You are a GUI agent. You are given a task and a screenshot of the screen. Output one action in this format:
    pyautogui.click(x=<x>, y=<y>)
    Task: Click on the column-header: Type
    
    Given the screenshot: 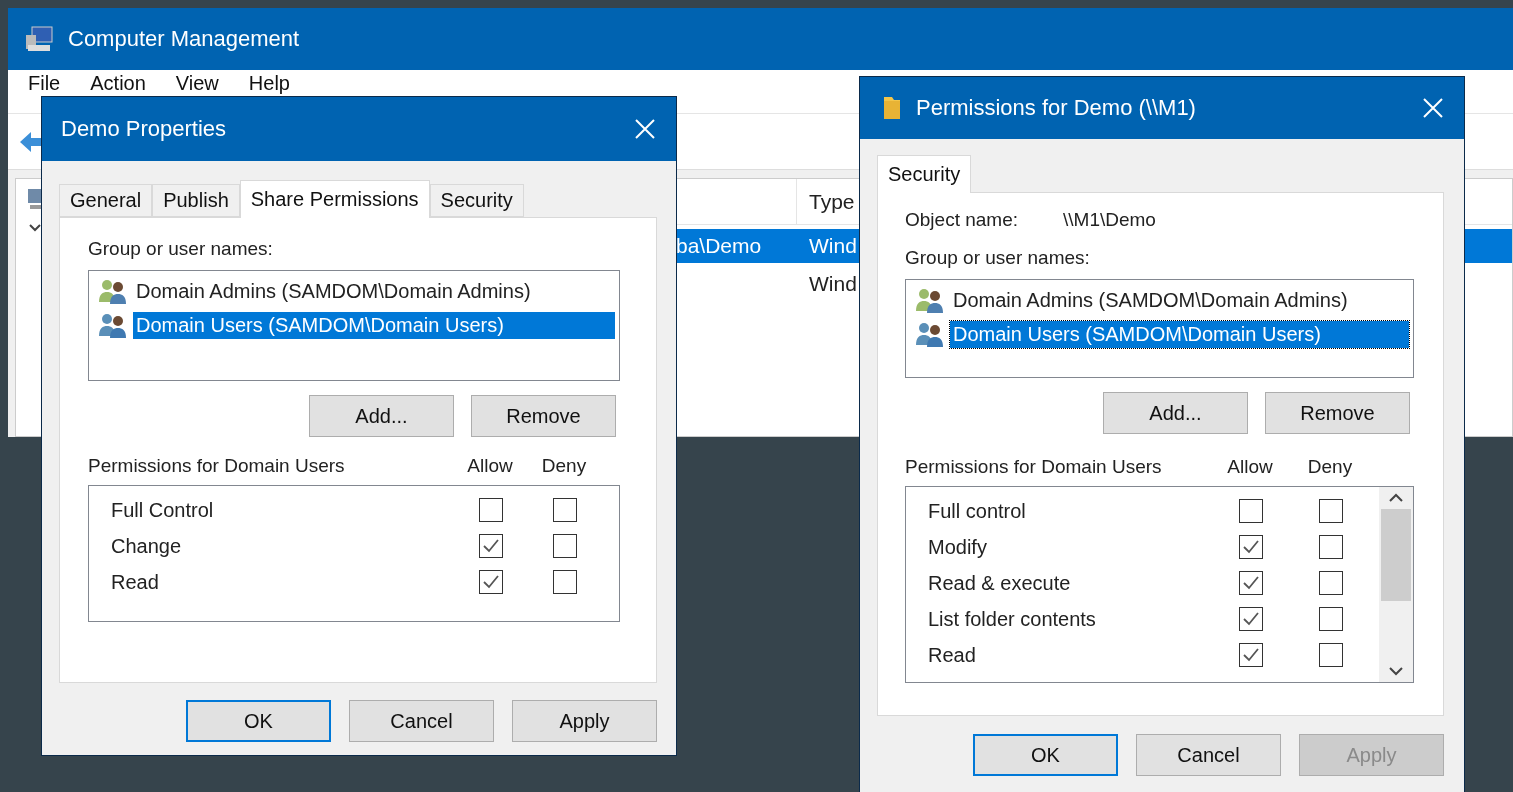 What is the action you would take?
    pyautogui.click(x=832, y=201)
    